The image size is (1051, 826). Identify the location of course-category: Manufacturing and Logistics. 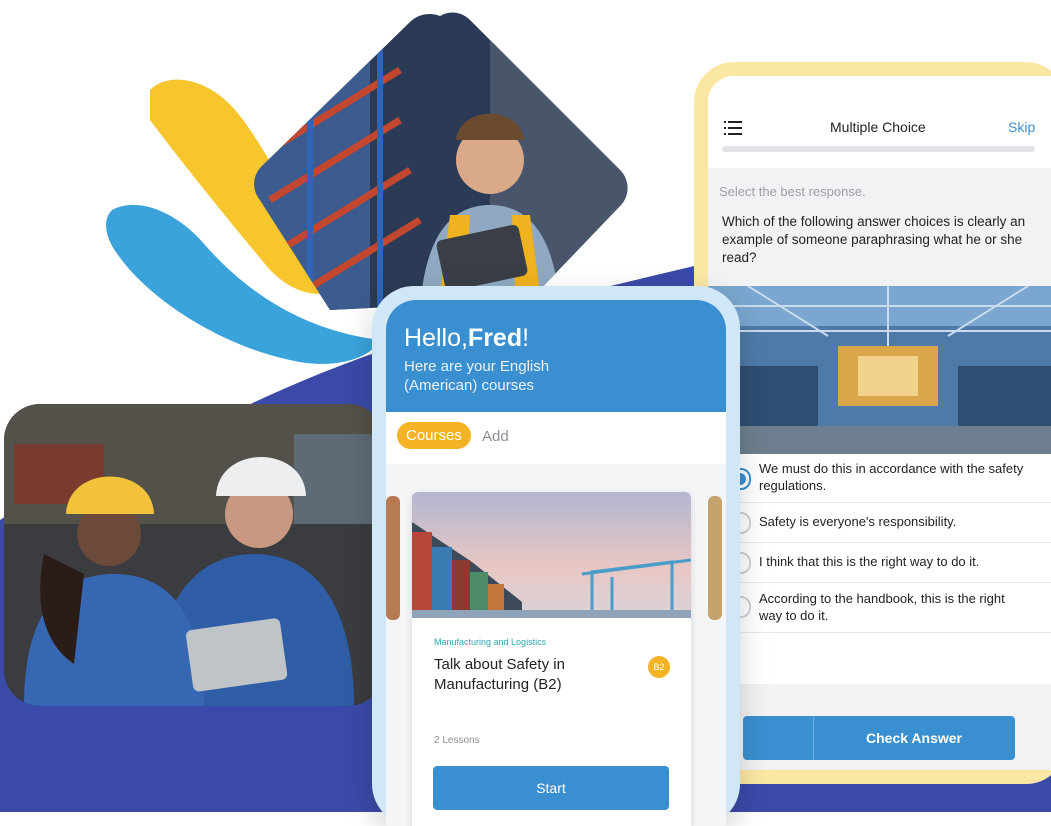
(490, 642).